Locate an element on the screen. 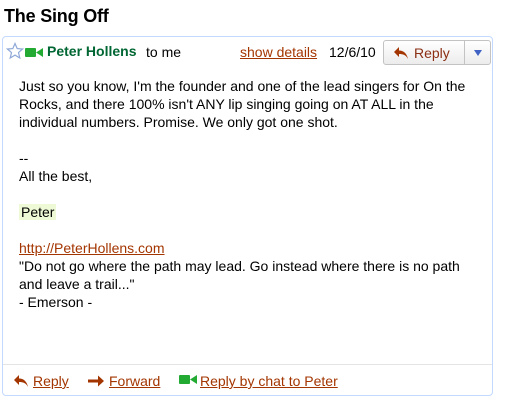 The image size is (506, 406). signature-link-line: http://PeterHollens.com is located at coordinates (250, 248).